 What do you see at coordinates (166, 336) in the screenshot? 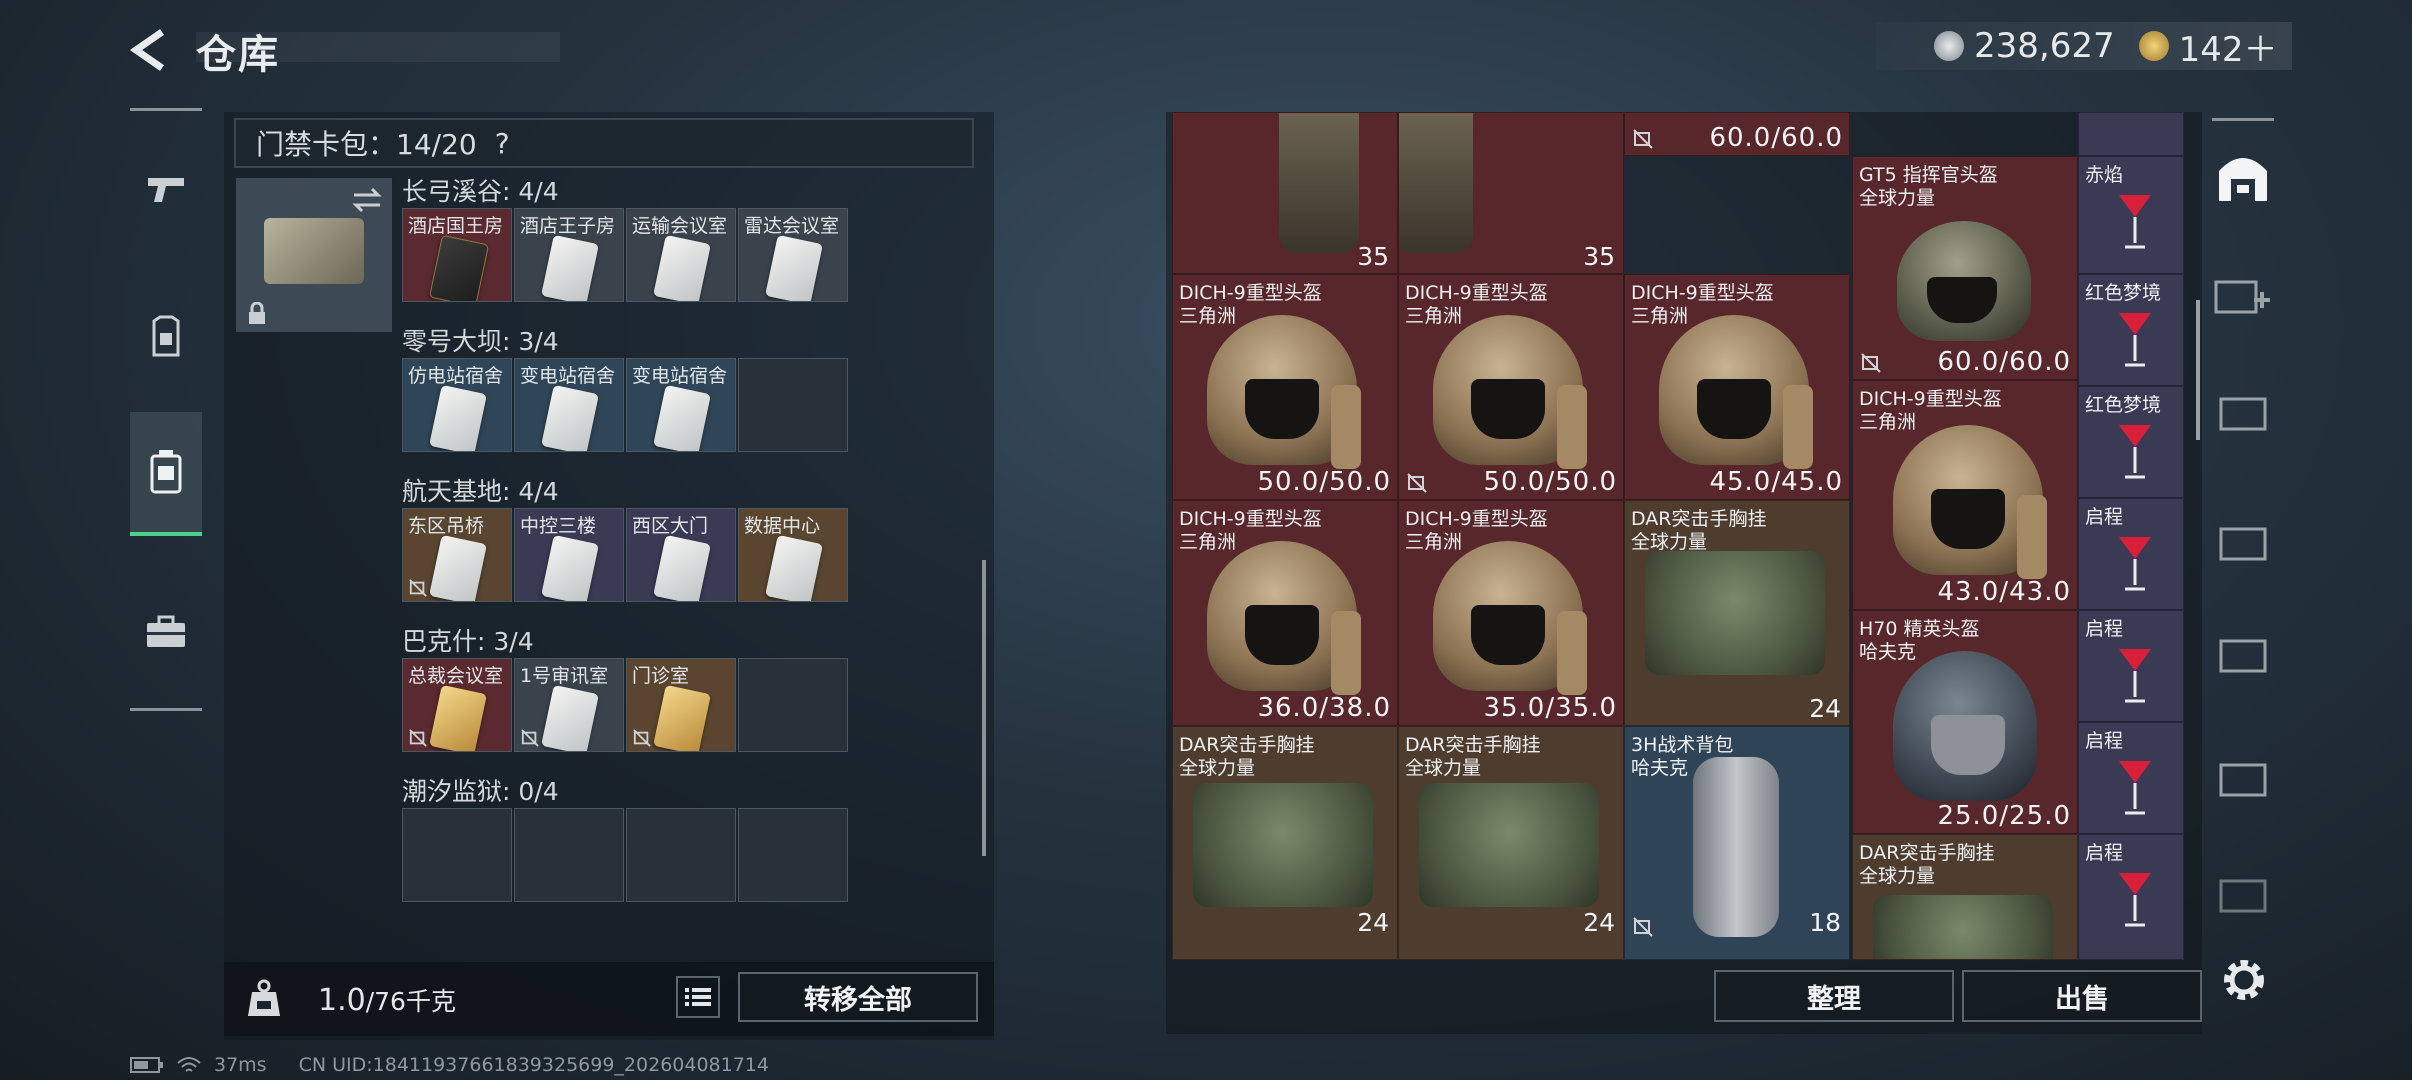
I see `tab-equipment` at bounding box center [166, 336].